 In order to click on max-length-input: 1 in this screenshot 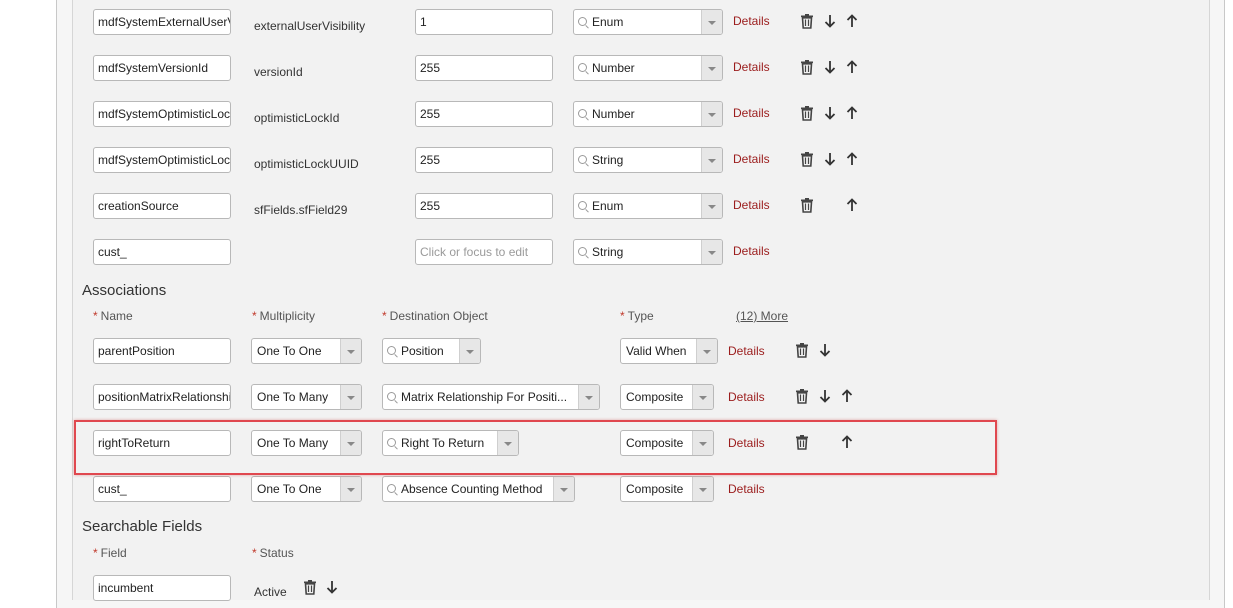, I will do `click(484, 22)`.